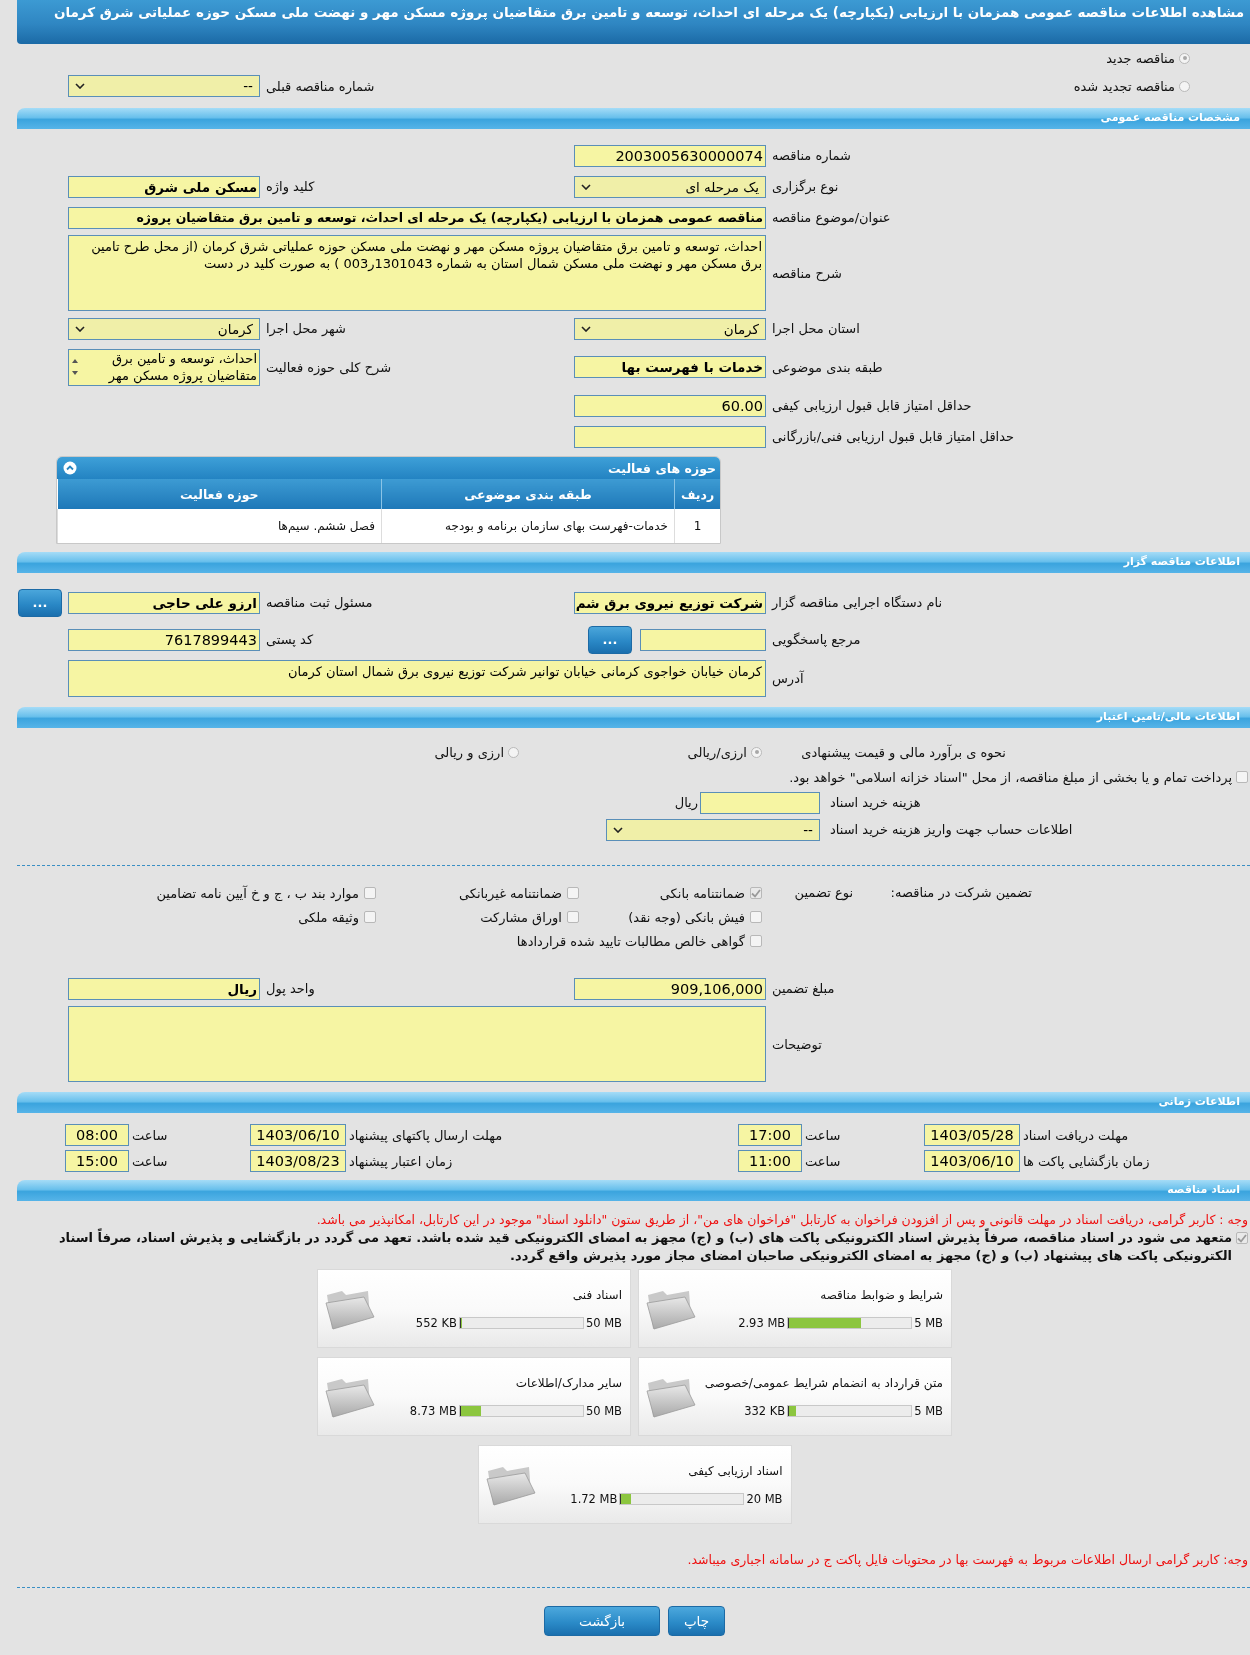 This screenshot has height=1655, width=1250. What do you see at coordinates (697, 494) in the screenshot?
I see `column-header: ردیف` at bounding box center [697, 494].